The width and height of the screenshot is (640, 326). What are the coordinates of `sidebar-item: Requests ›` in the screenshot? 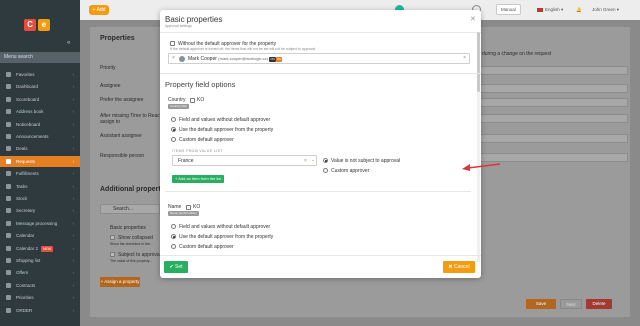 It's located at (40, 161).